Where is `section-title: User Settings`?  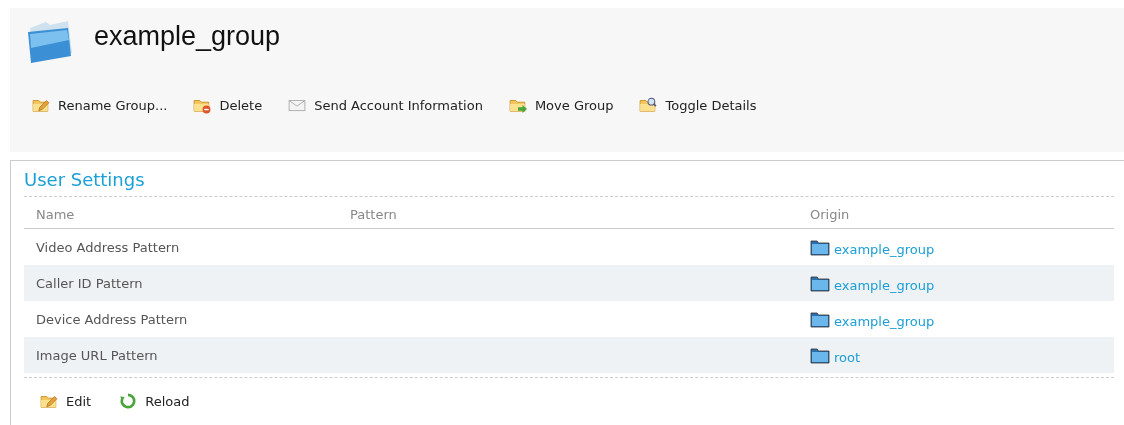 section-title: User Settings is located at coordinates (569, 183).